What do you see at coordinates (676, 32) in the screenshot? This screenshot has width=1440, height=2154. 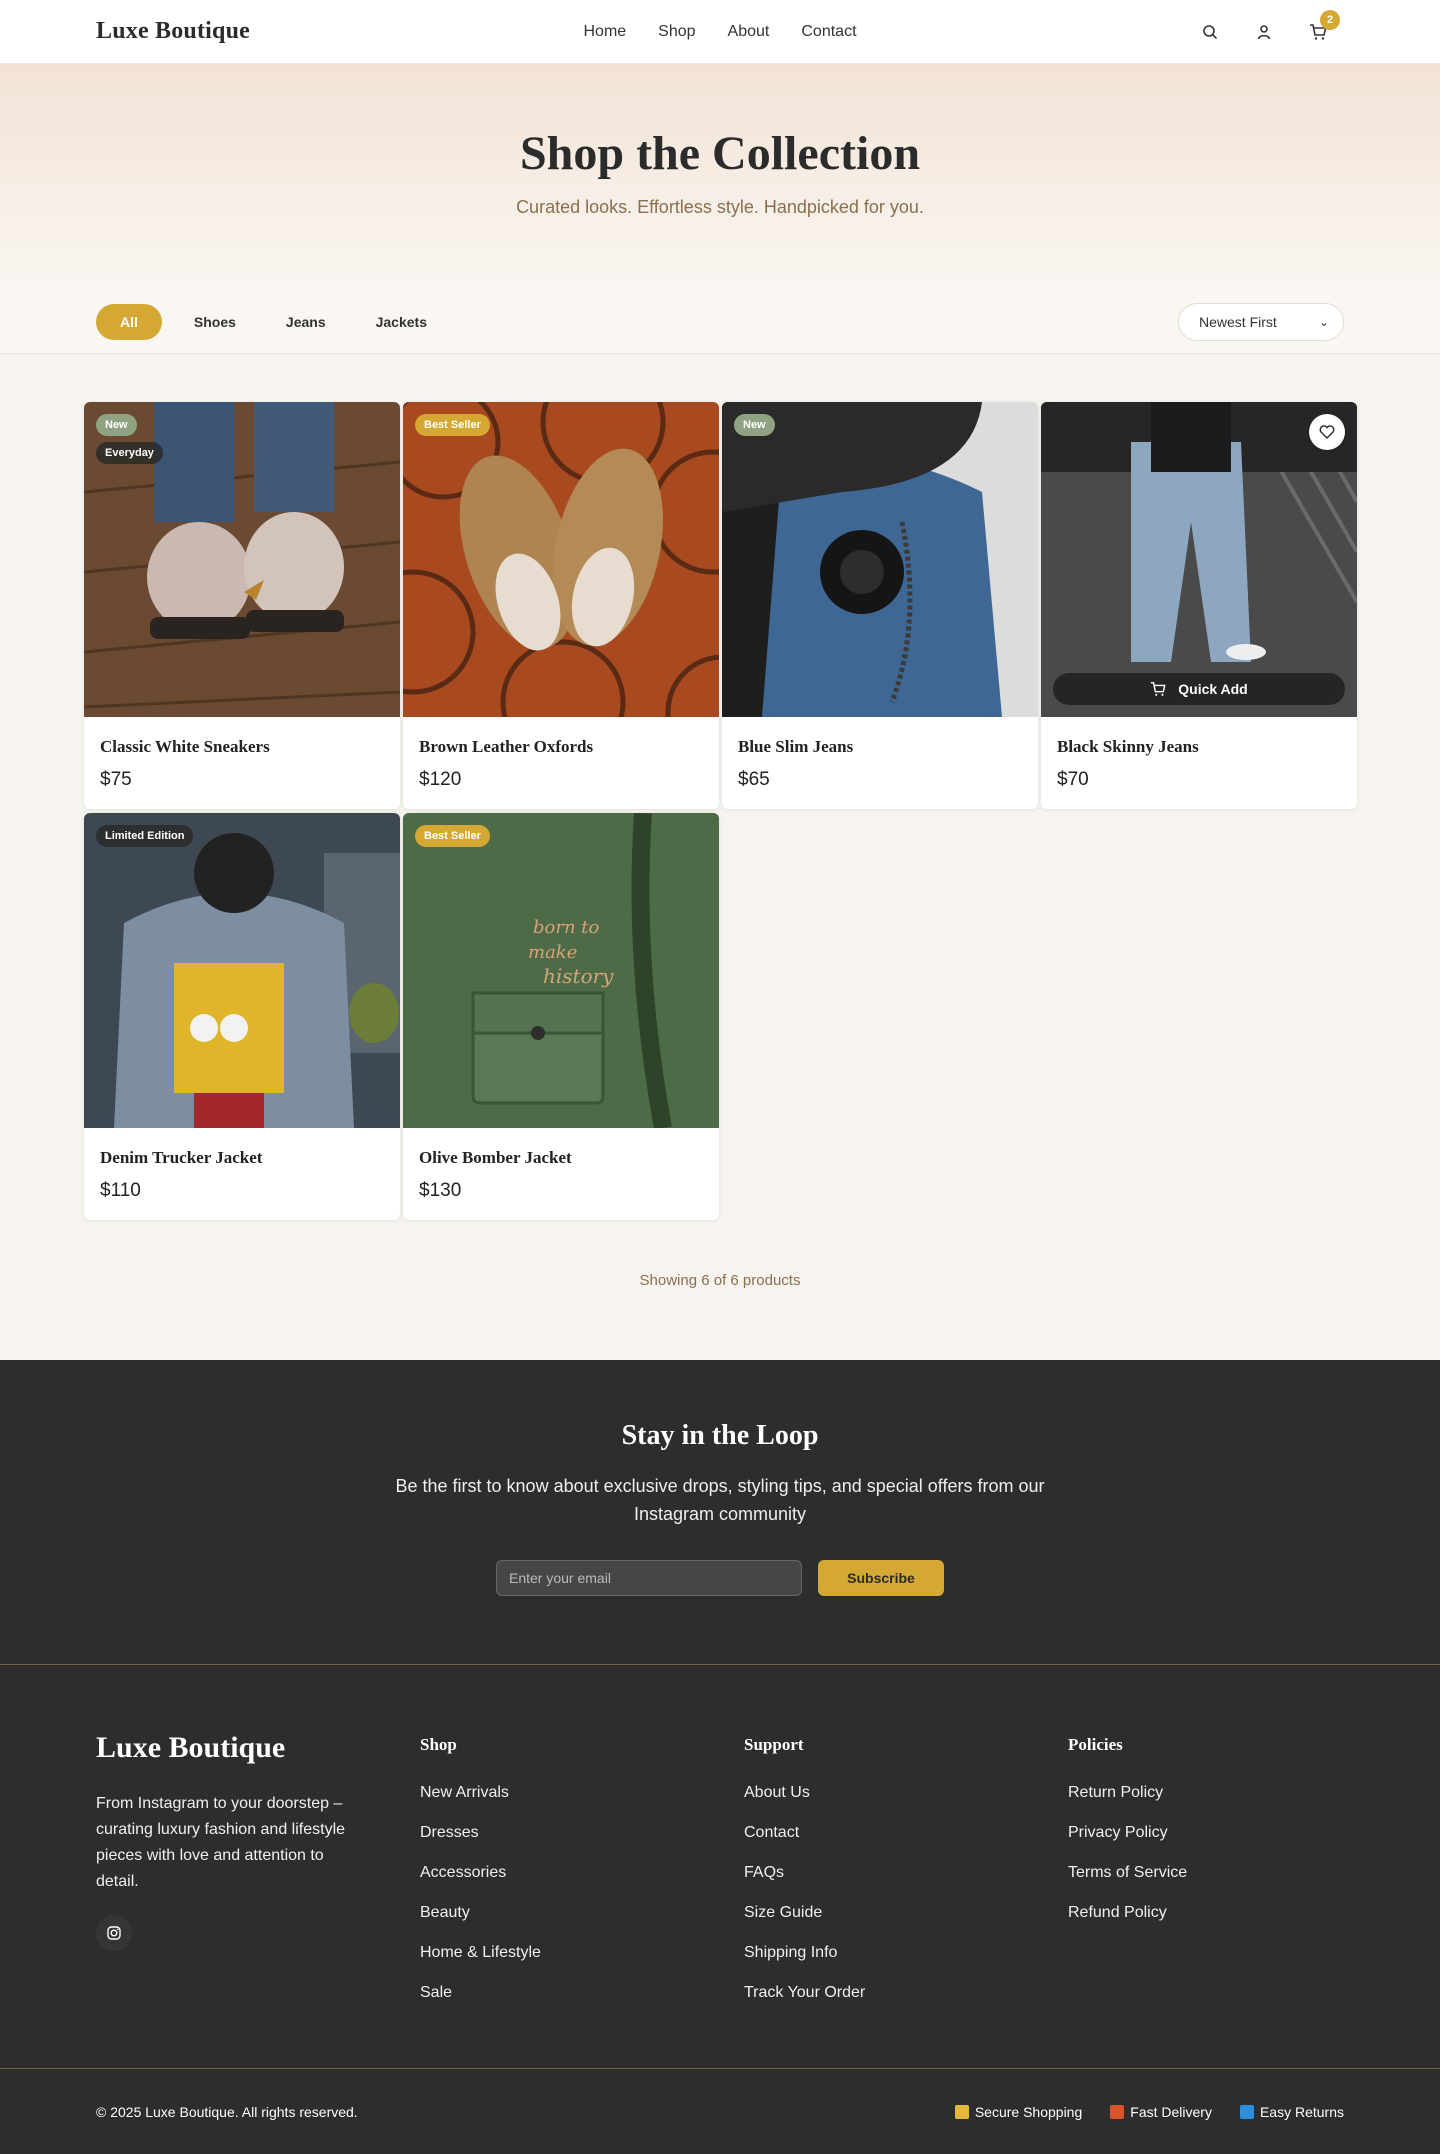 I see `nav-shop: Shop` at bounding box center [676, 32].